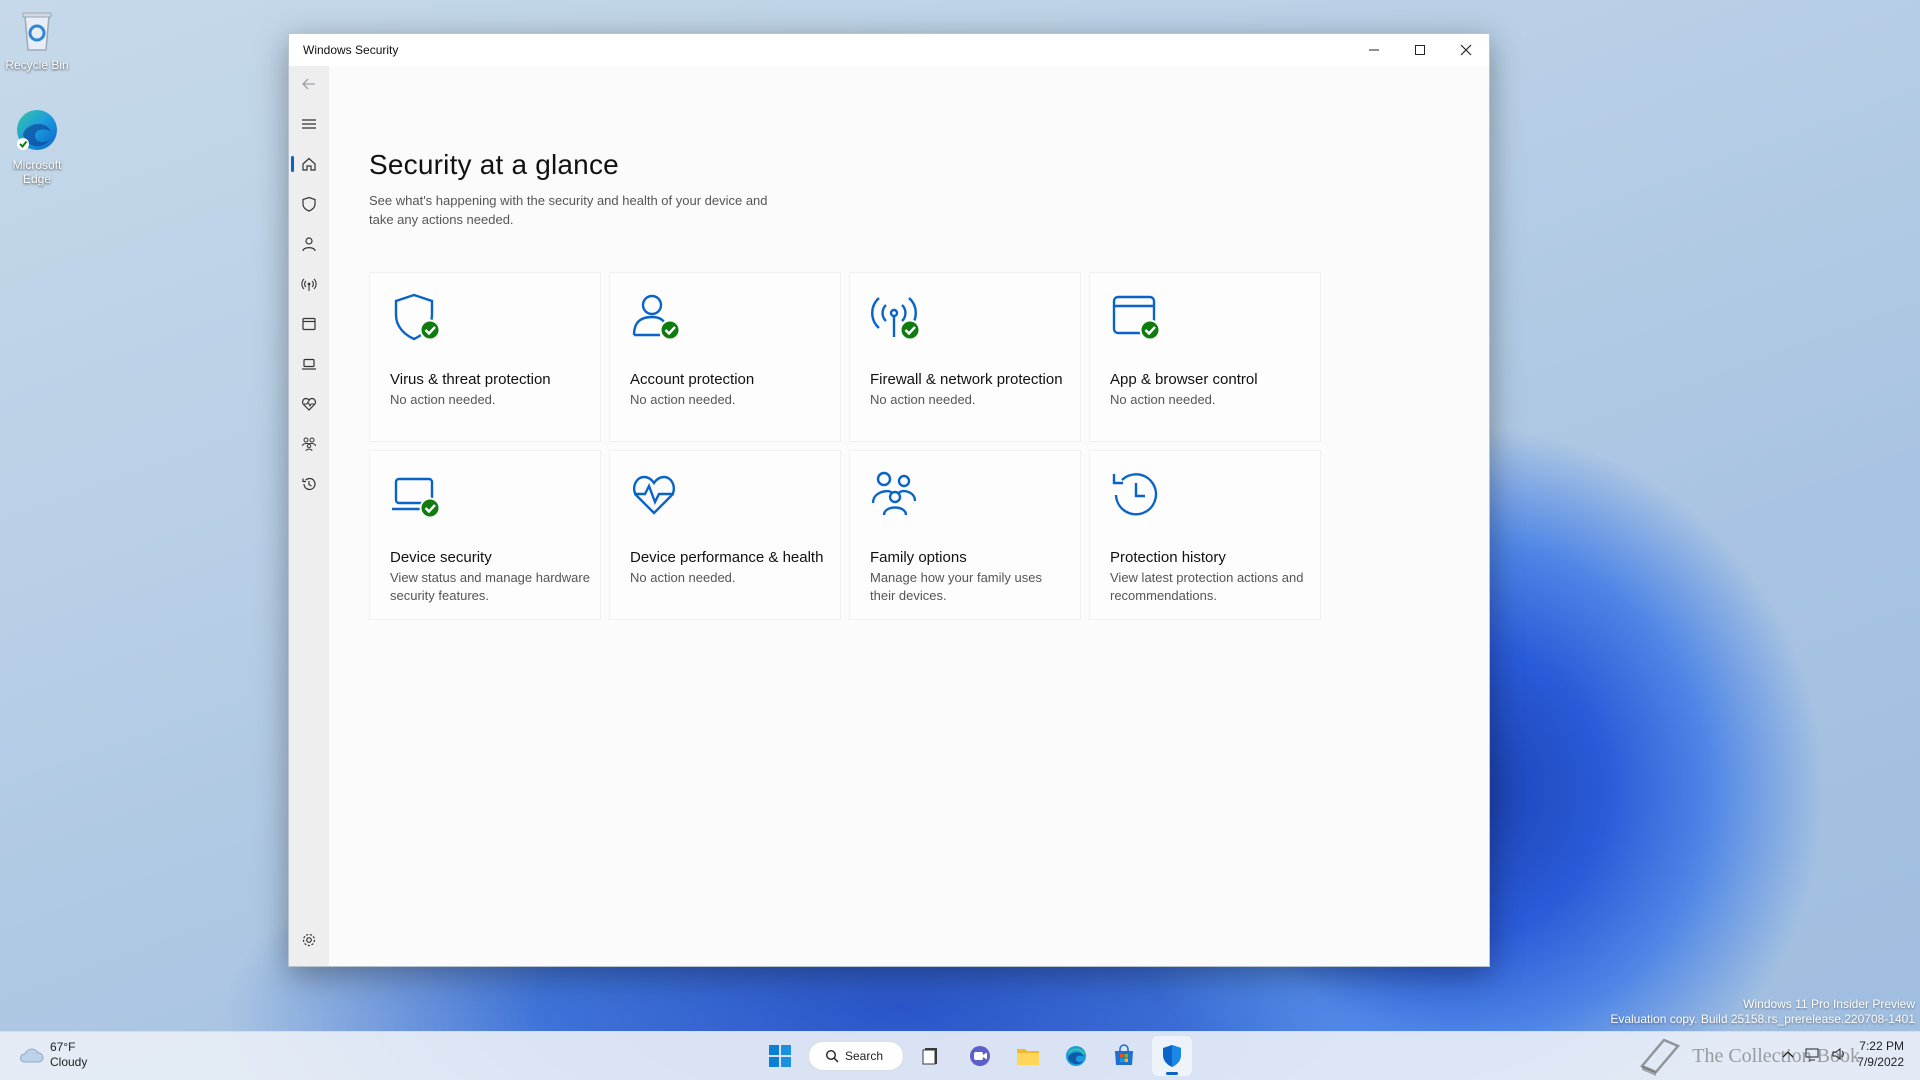 This screenshot has width=1920, height=1080. Describe the element at coordinates (727, 557) in the screenshot. I see `tile-title: Device performance & health` at that location.